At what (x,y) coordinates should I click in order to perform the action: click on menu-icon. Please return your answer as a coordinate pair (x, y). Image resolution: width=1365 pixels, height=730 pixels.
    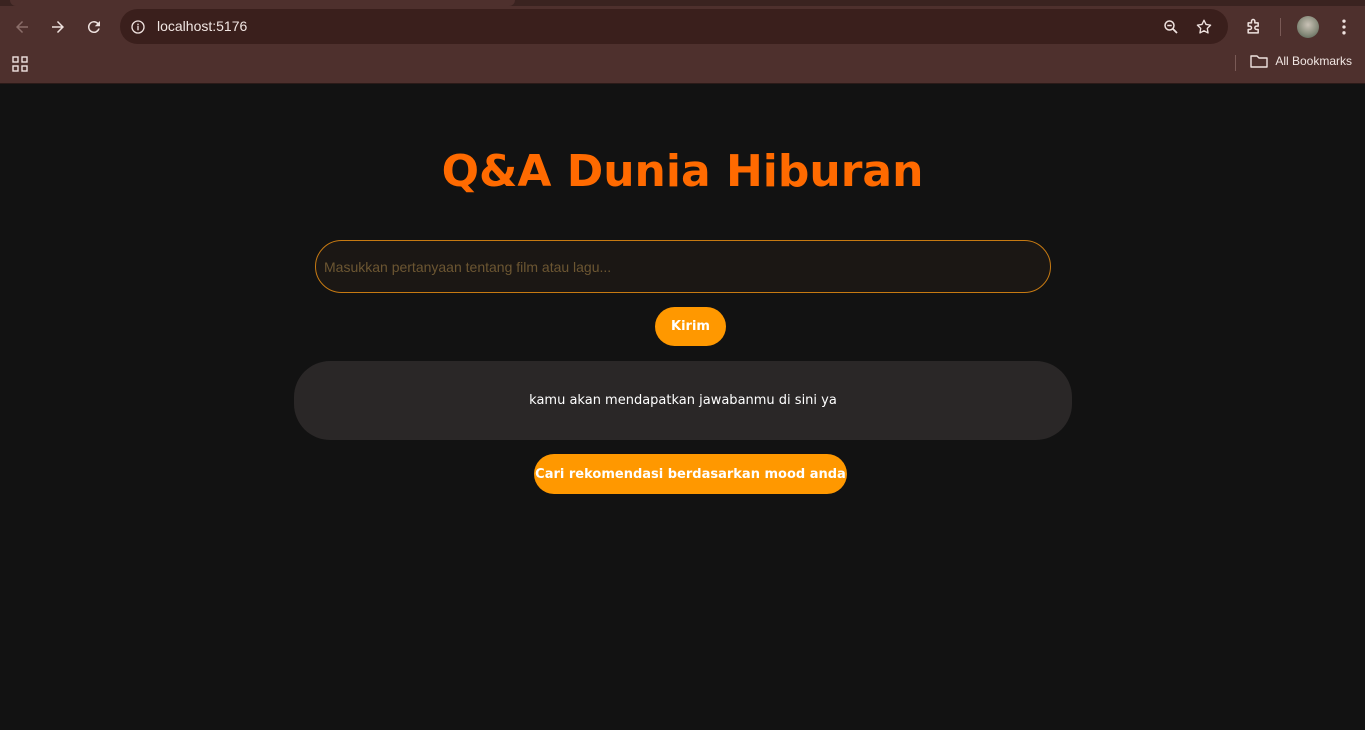
    Looking at the image, I should click on (1344, 27).